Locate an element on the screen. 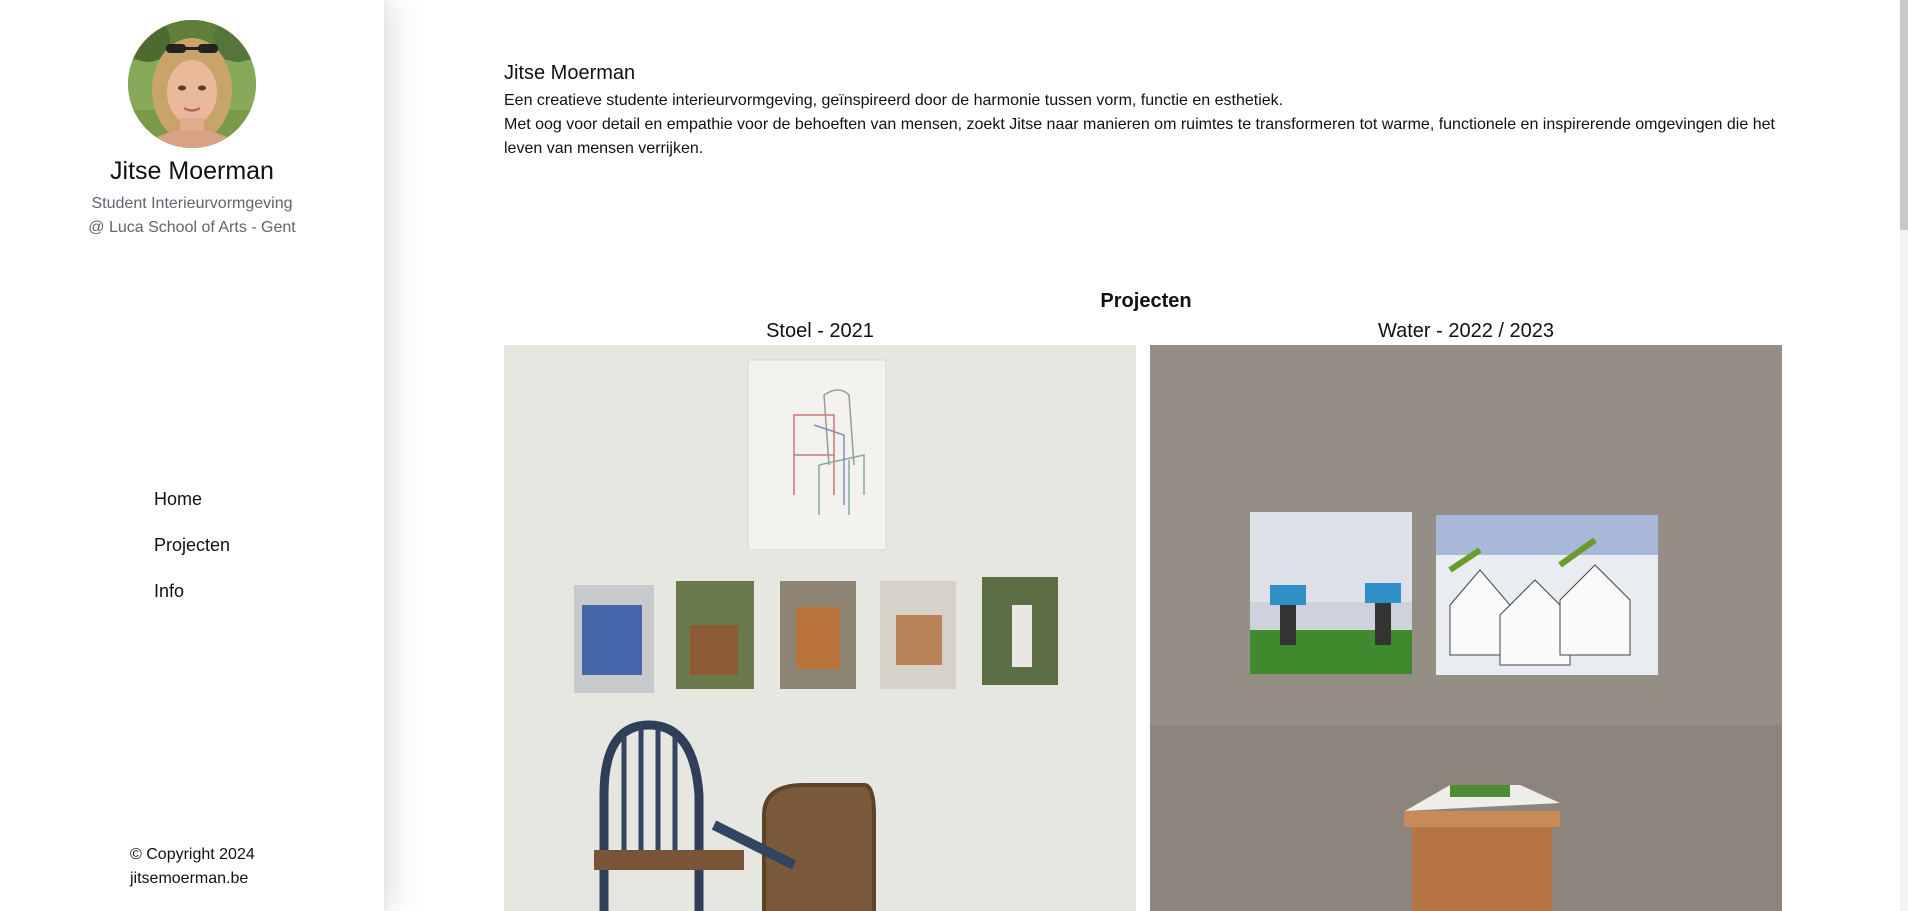 The width and height of the screenshot is (1908, 911). main-nav: Home Projecten Info is located at coordinates (192, 554).